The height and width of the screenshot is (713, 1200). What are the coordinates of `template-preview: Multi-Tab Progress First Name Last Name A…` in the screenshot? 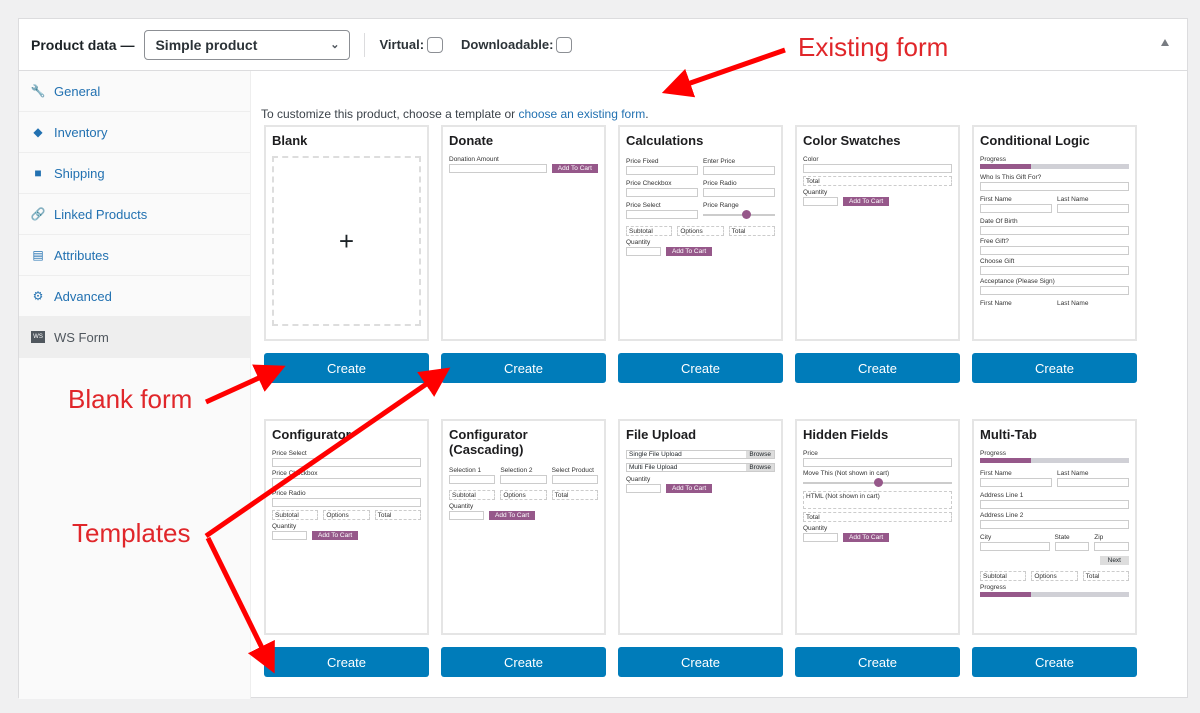 It's located at (1054, 527).